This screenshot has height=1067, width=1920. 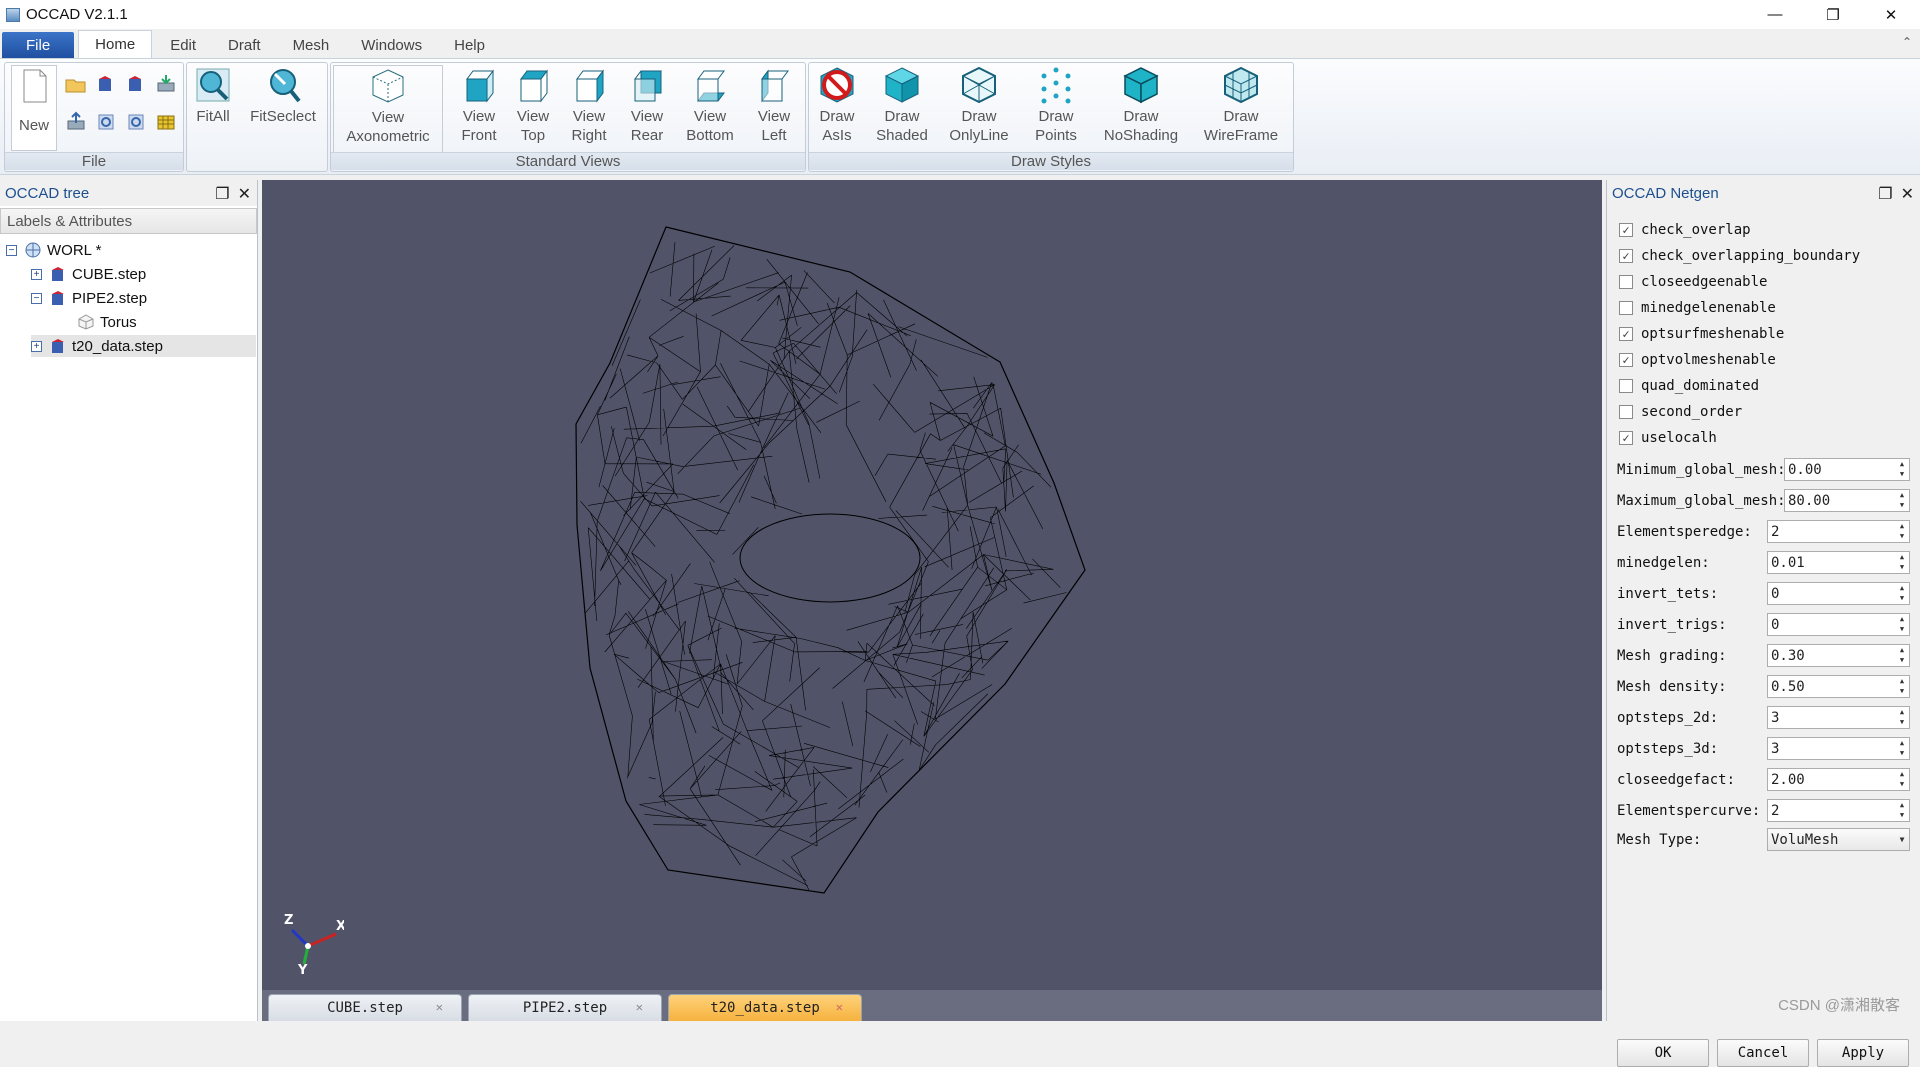 What do you see at coordinates (183, 45) in the screenshot?
I see `menu-edit: Edit` at bounding box center [183, 45].